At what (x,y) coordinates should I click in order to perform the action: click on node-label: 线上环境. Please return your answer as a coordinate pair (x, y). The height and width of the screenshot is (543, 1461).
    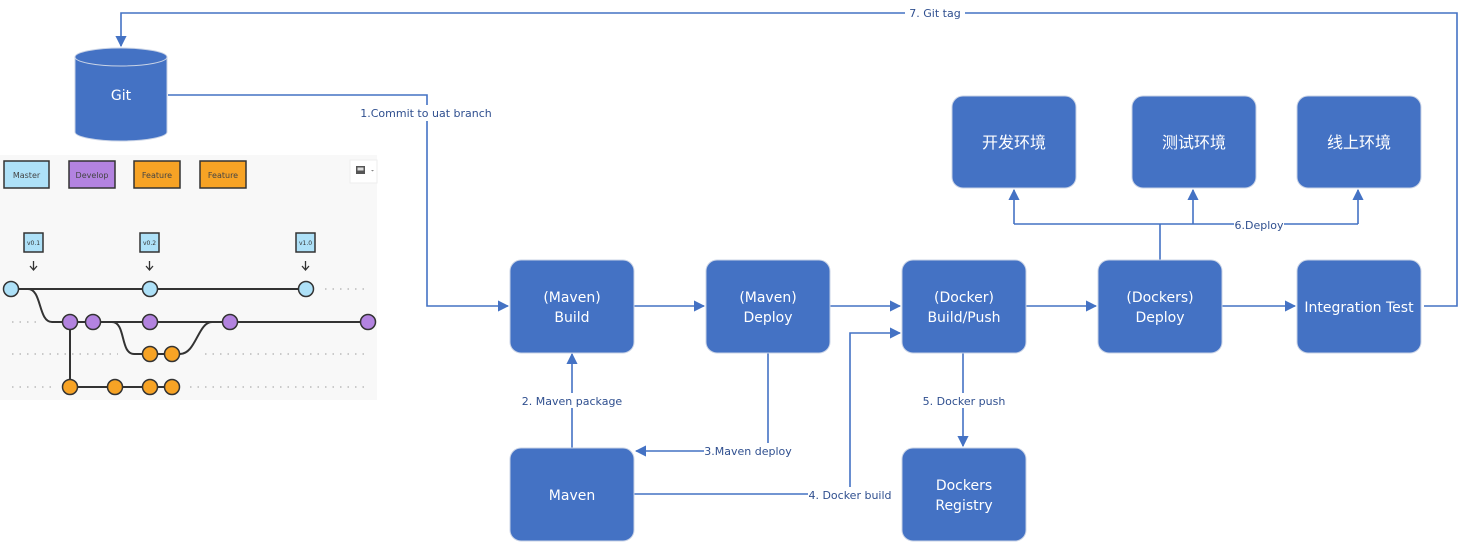
    Looking at the image, I should click on (1359, 142).